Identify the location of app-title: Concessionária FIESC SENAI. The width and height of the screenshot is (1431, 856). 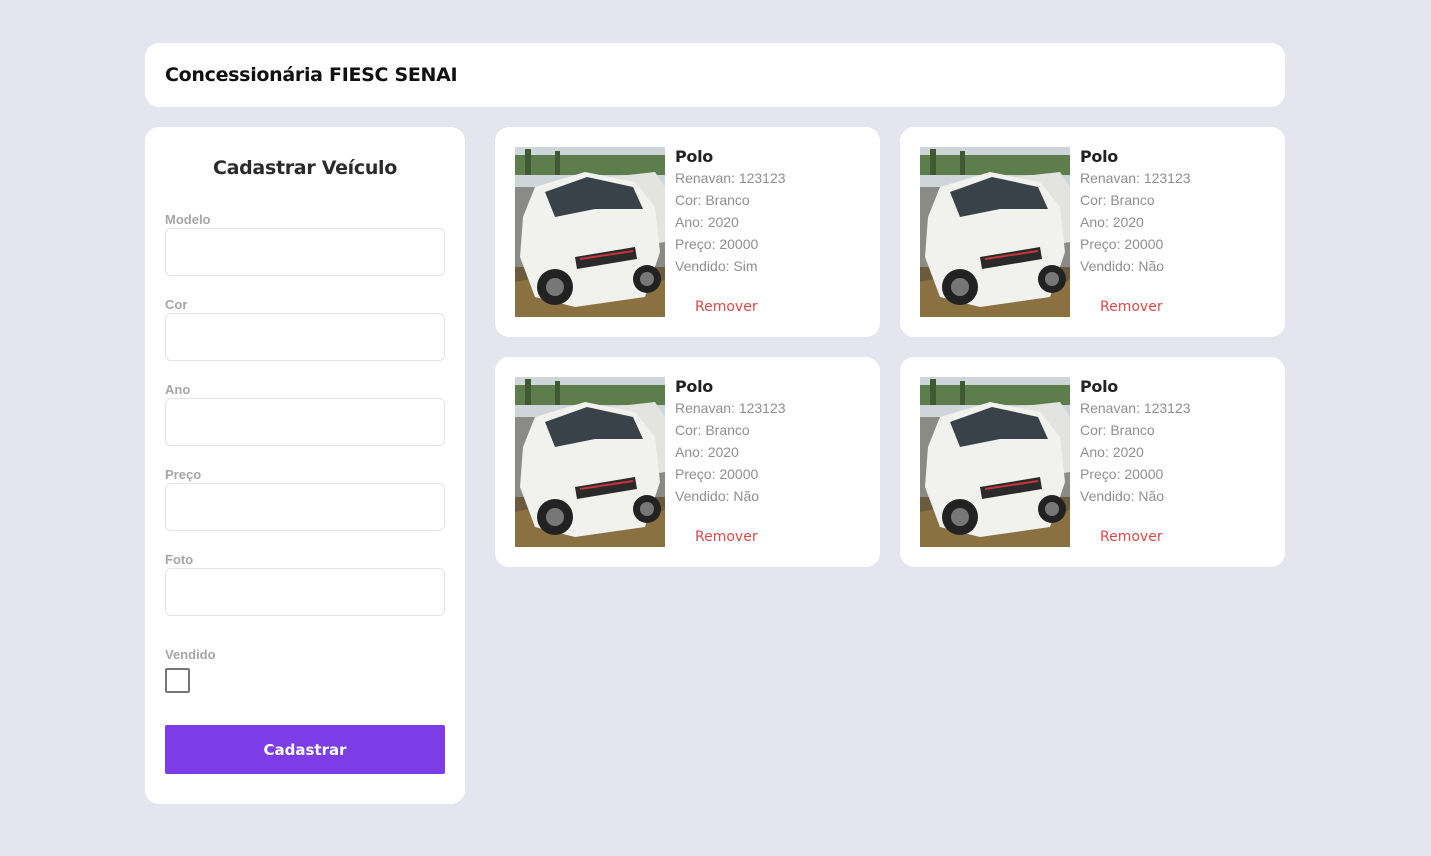
(311, 75).